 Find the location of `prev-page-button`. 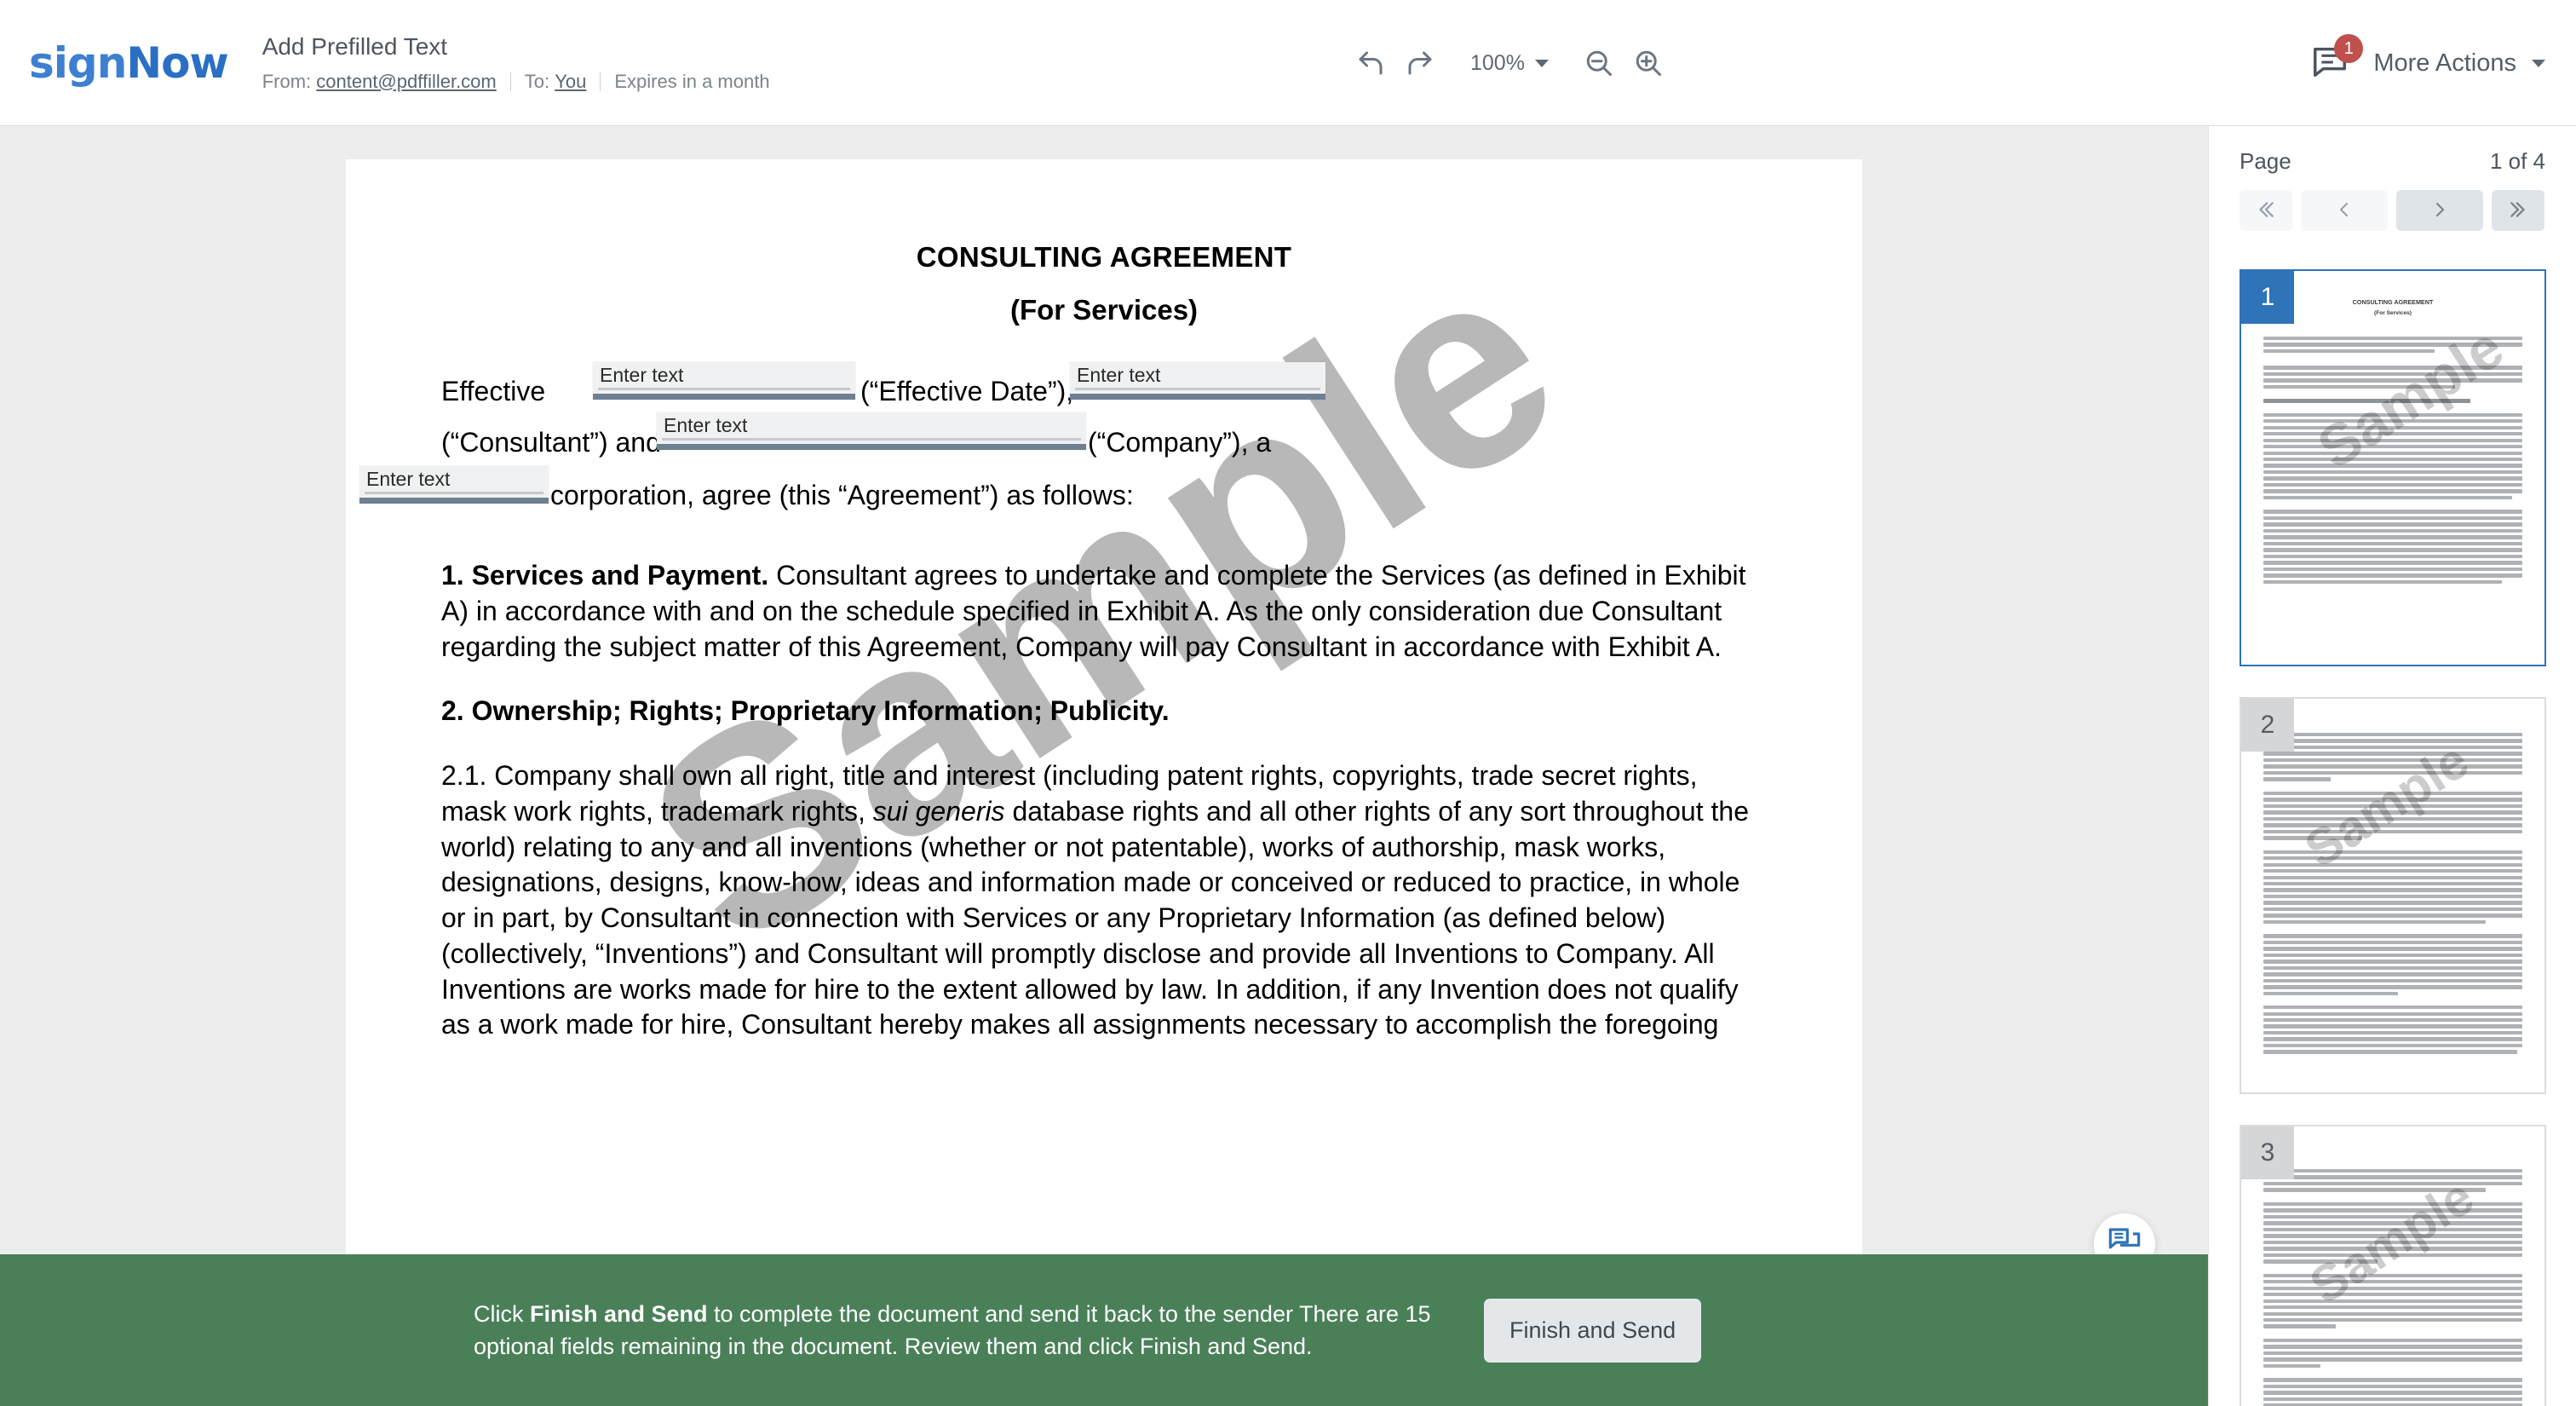

prev-page-button is located at coordinates (2345, 210).